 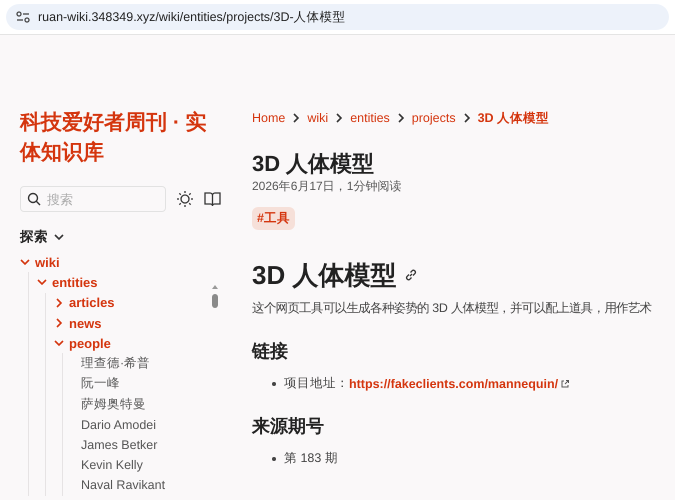 What do you see at coordinates (67, 282) in the screenshot?
I see `tree-folder: entities` at bounding box center [67, 282].